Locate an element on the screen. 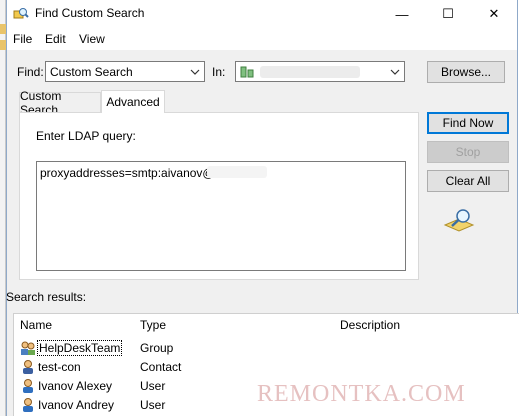 Image resolution: width=522 pixels, height=416 pixels. group-icon is located at coordinates (28, 348).